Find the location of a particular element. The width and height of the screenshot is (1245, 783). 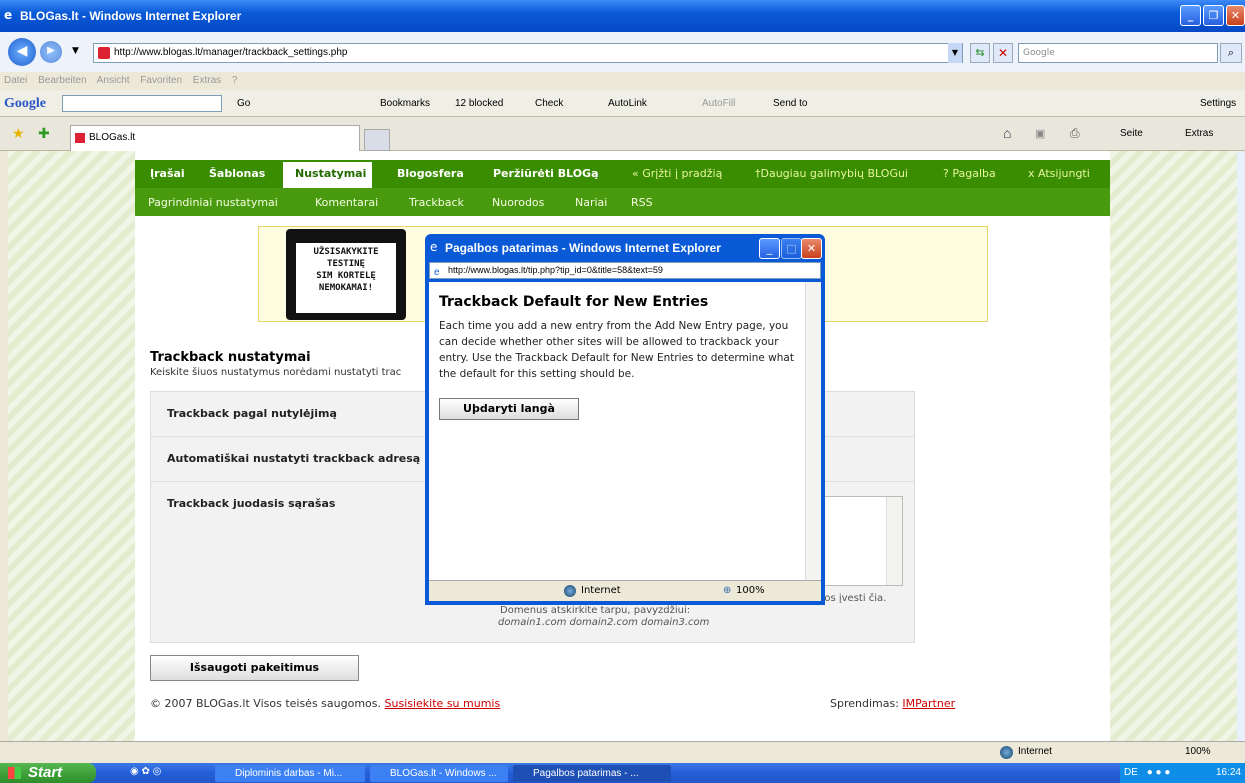

send-to-button: Send to is located at coordinates (790, 103).